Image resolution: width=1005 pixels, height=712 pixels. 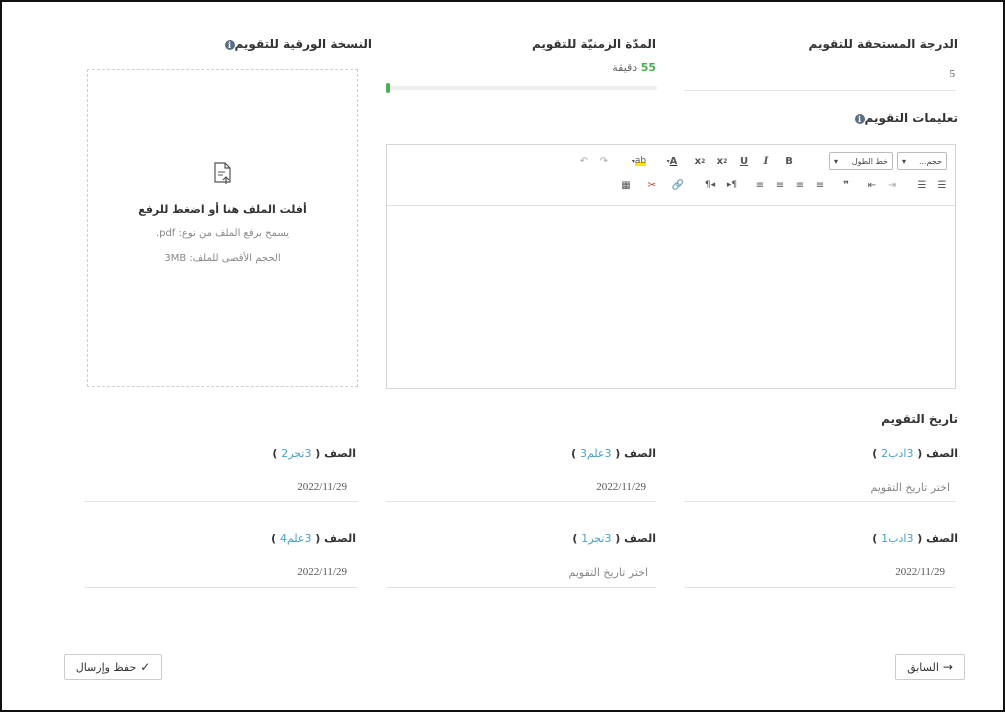 I want to click on numbered-list-icon: ☰, so click(x=942, y=185).